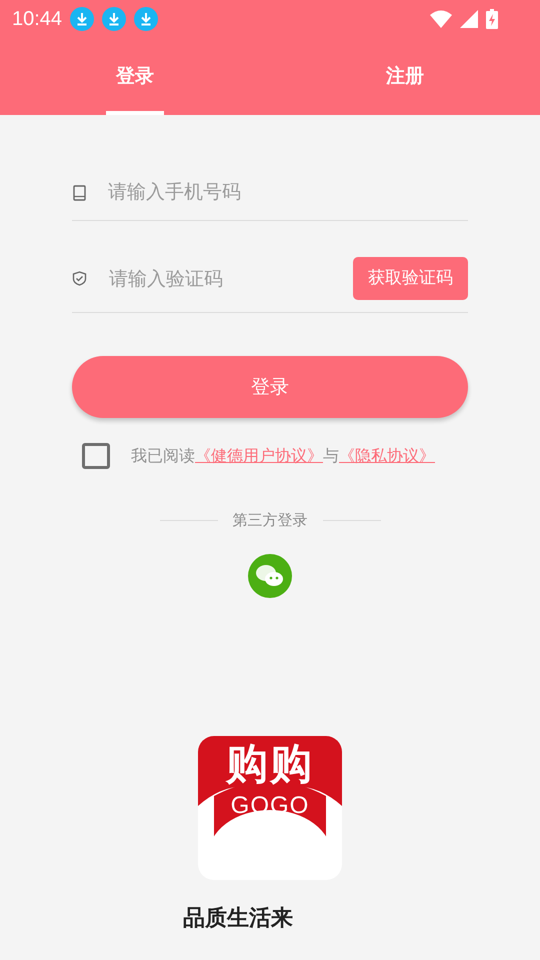  Describe the element at coordinates (492, 19) in the screenshot. I see `battery-icon` at that location.